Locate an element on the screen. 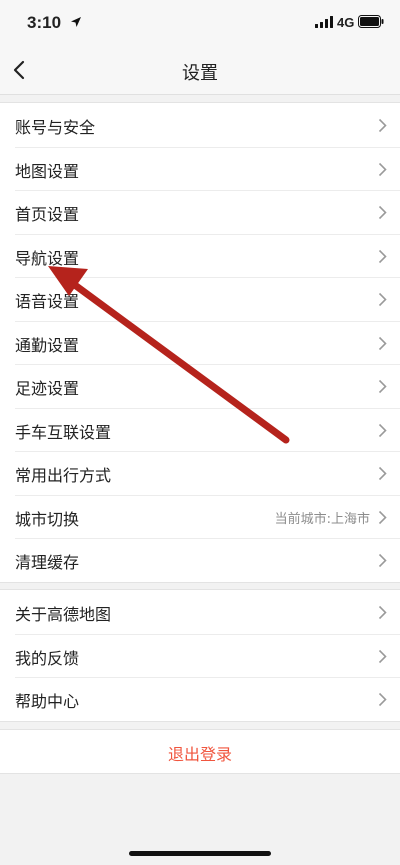 Image resolution: width=400 pixels, height=865 pixels. settings-item-label: 手车互联设置 is located at coordinates (63, 432).